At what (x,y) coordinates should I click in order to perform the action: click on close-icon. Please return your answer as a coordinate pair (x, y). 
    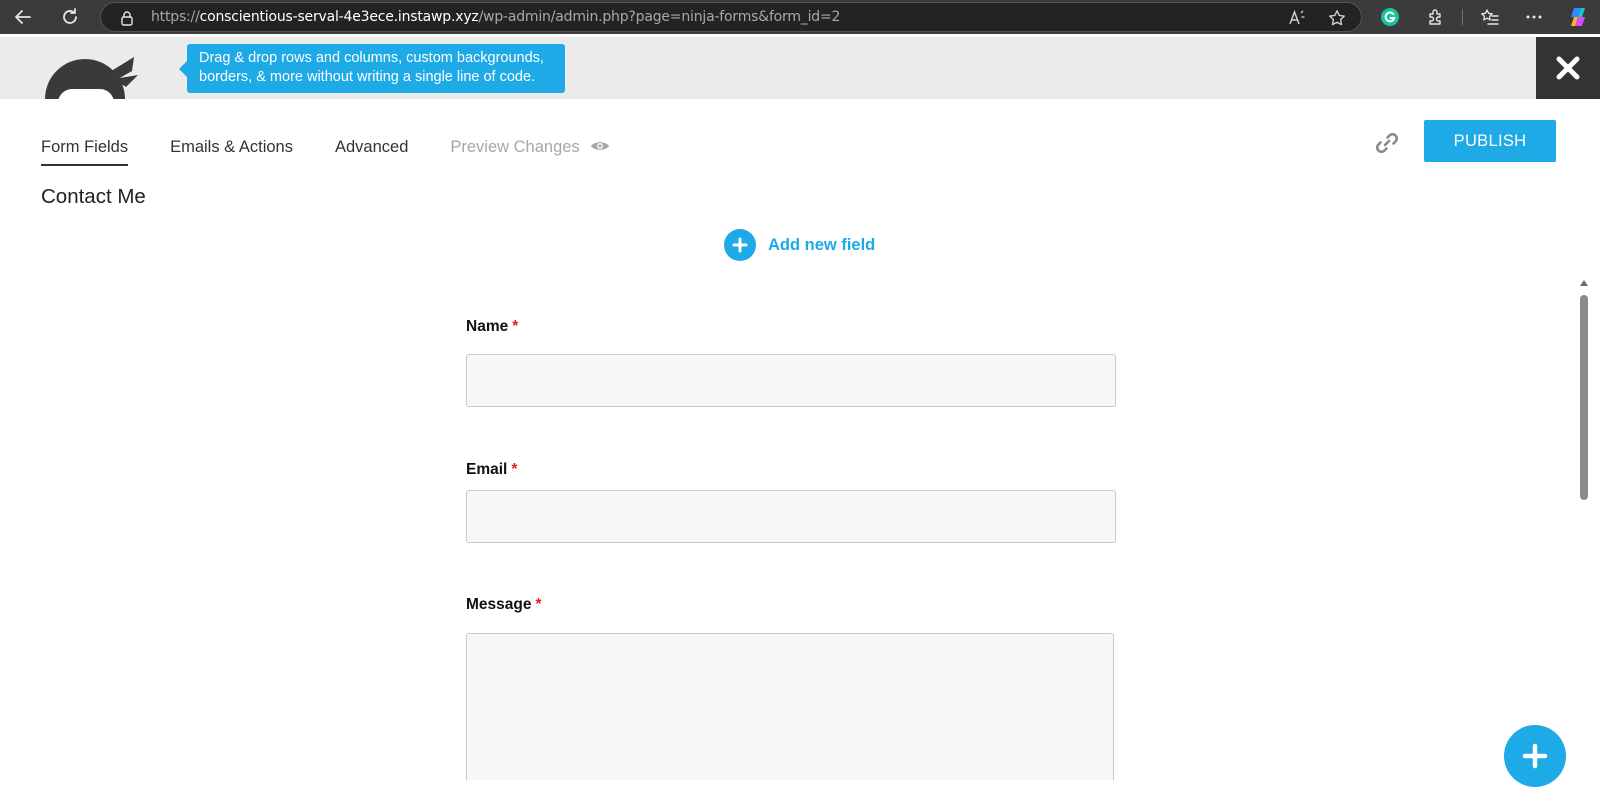
    Looking at the image, I should click on (1568, 68).